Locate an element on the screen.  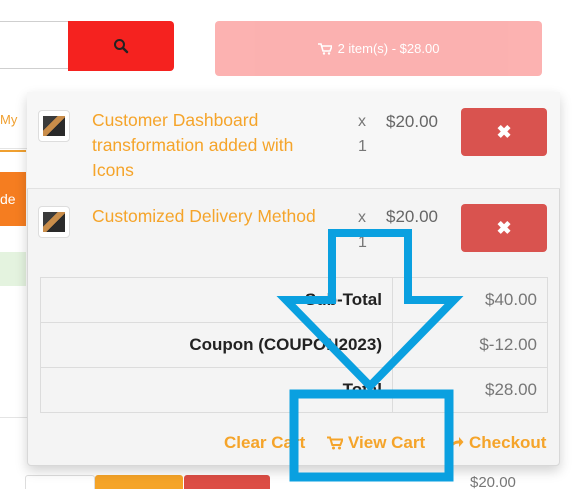
clear-cart-link: Clear Cart is located at coordinates (264, 443).